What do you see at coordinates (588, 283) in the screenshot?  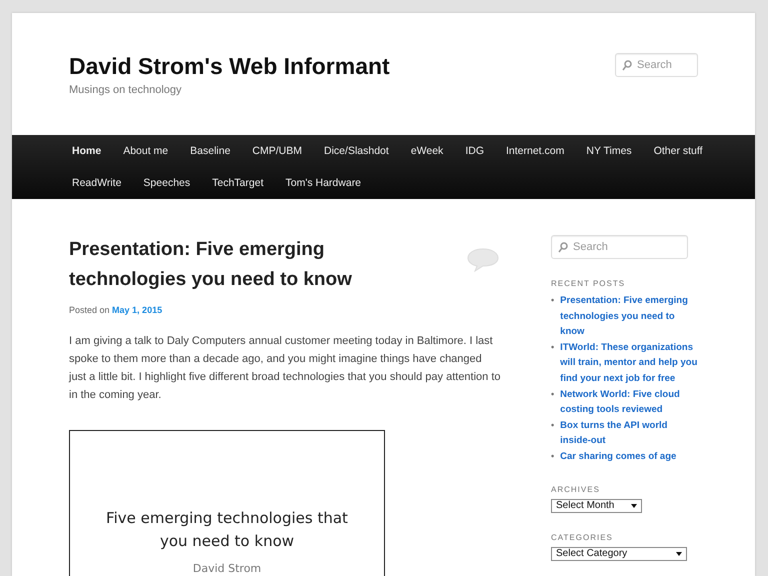 I see `widget-heading: RECENT POSTS` at bounding box center [588, 283].